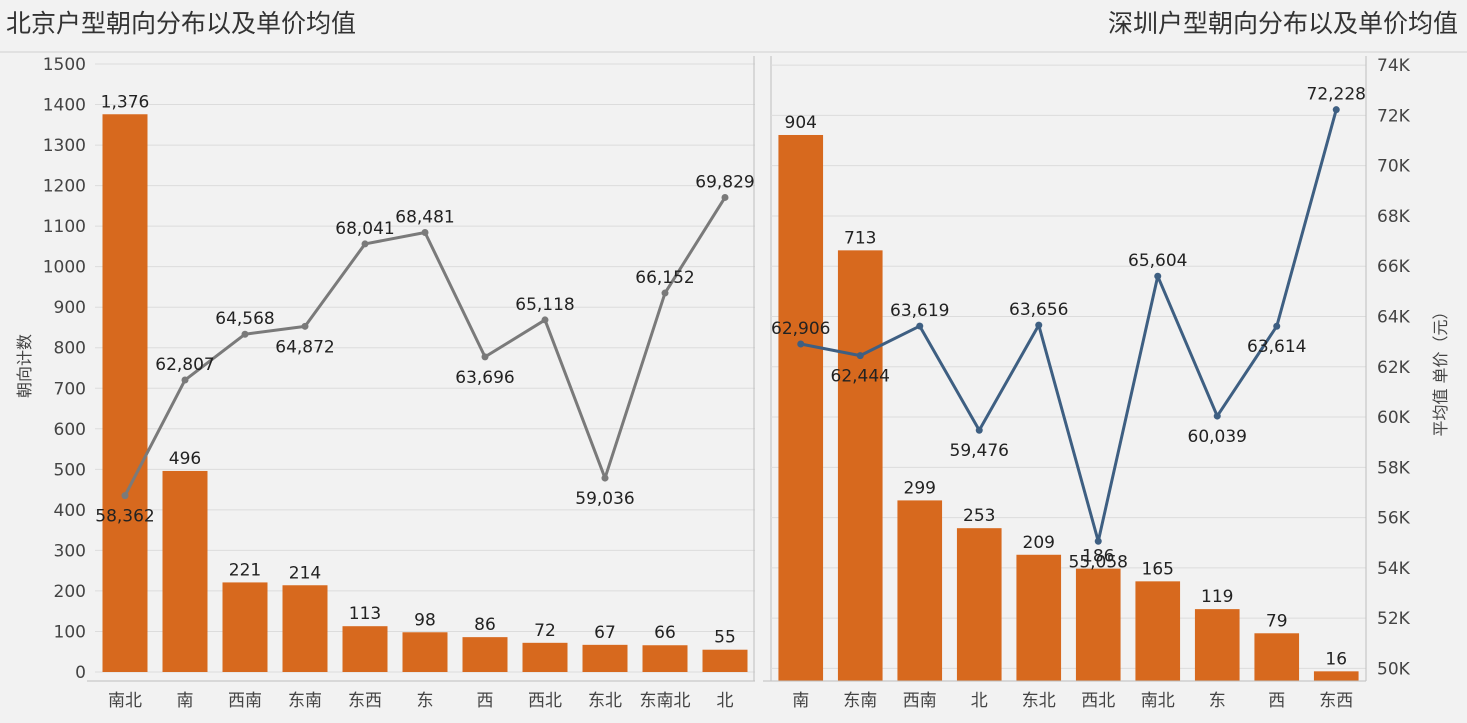 Image resolution: width=1467 pixels, height=723 pixels. Describe the element at coordinates (304, 347) in the screenshot. I see `line-value-label: 64,872` at that location.